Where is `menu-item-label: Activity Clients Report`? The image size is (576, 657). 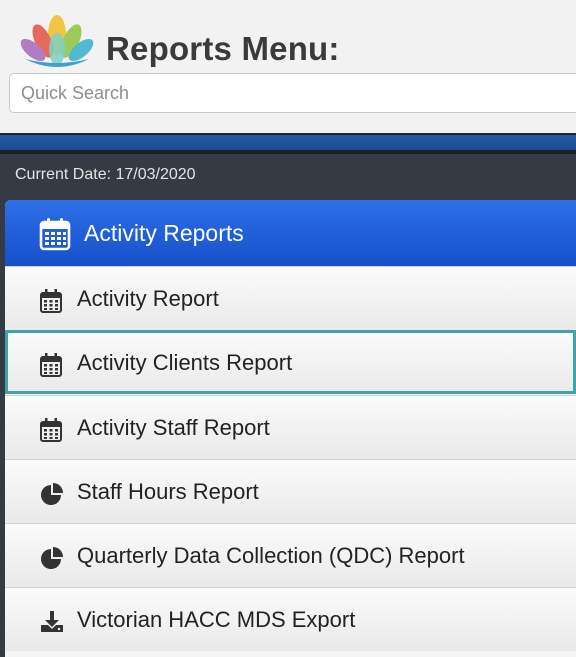 menu-item-label: Activity Clients Report is located at coordinates (185, 362).